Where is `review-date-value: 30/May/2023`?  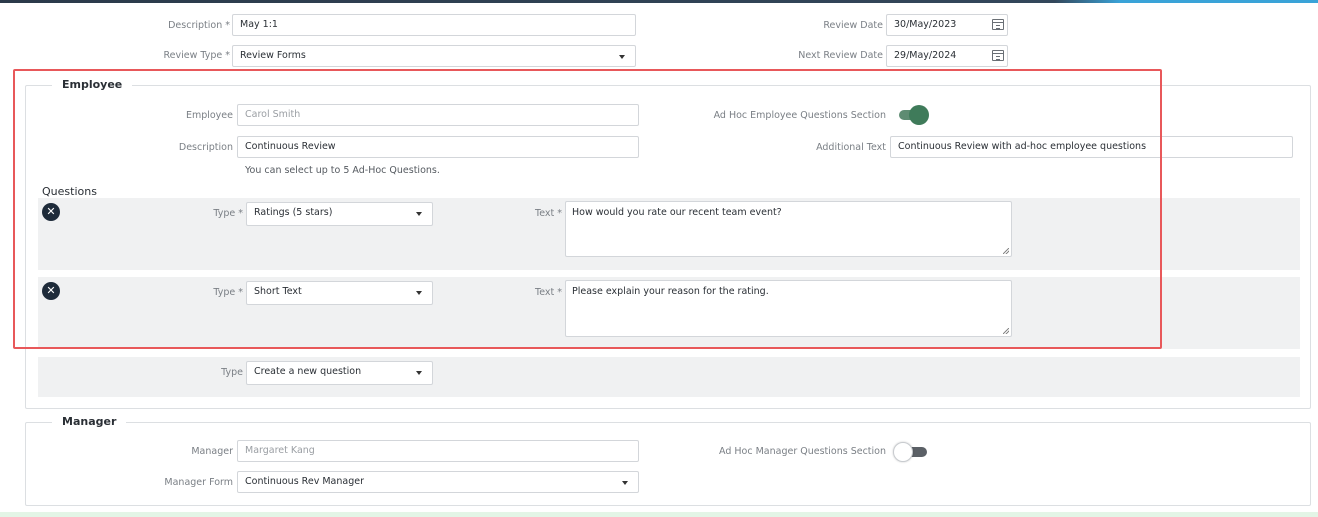 review-date-value: 30/May/2023 is located at coordinates (925, 24).